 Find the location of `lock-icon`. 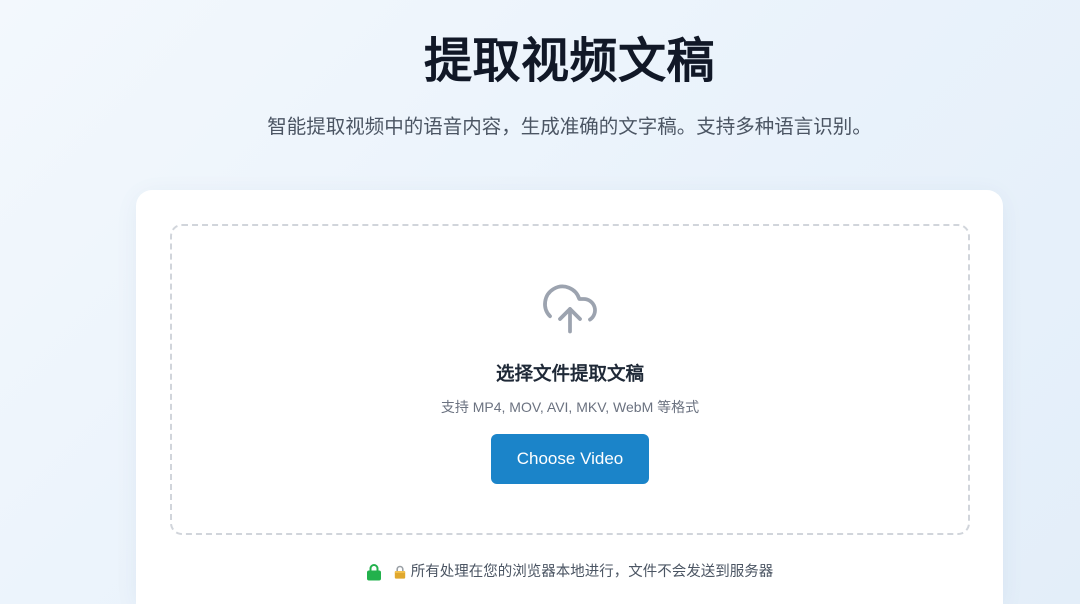

lock-icon is located at coordinates (374, 572).